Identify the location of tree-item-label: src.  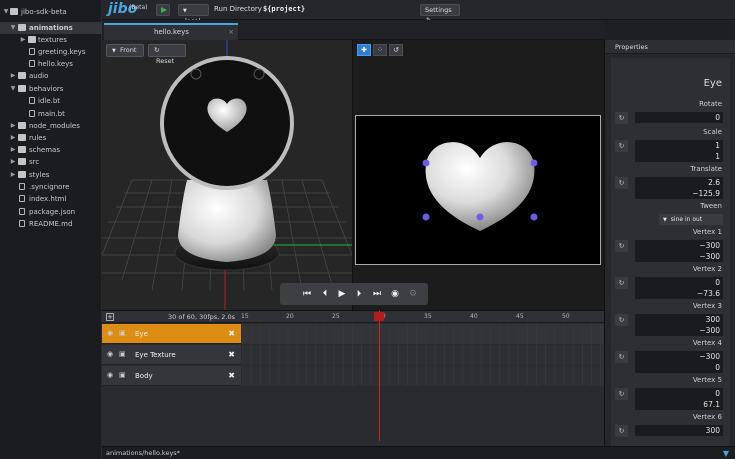
(34, 162).